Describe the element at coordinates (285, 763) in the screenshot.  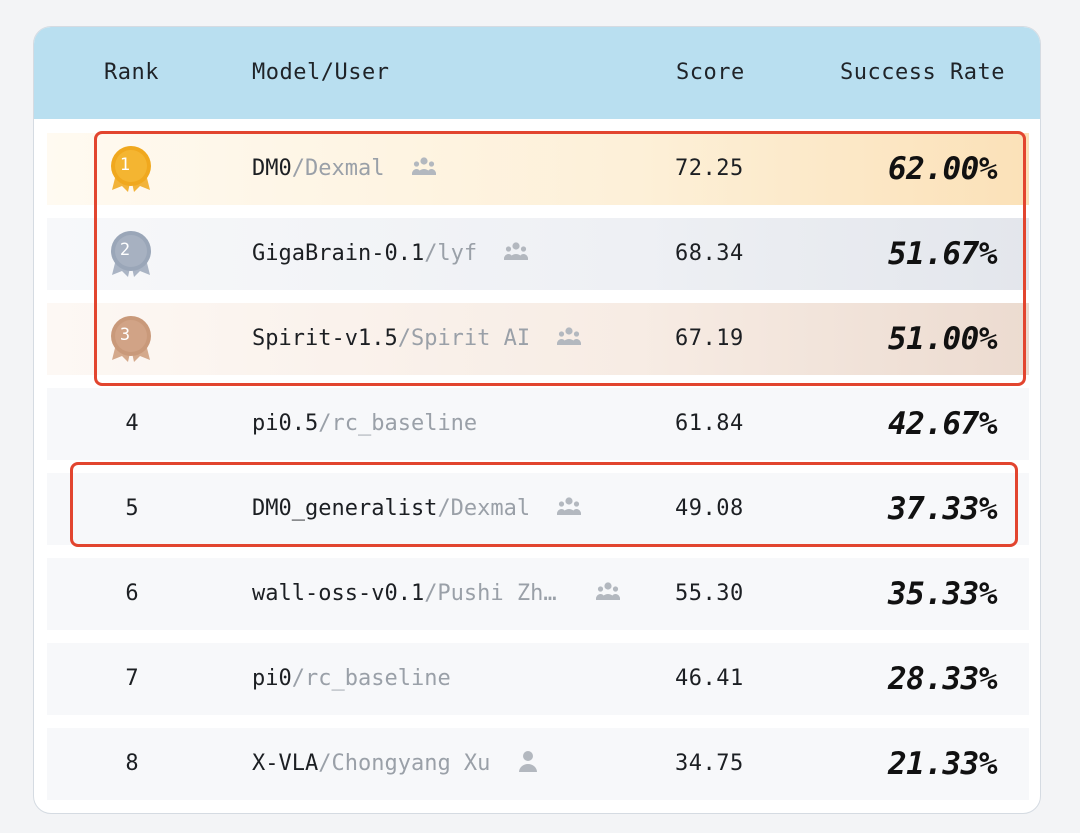
I see `model-name: X-VLA` at that location.